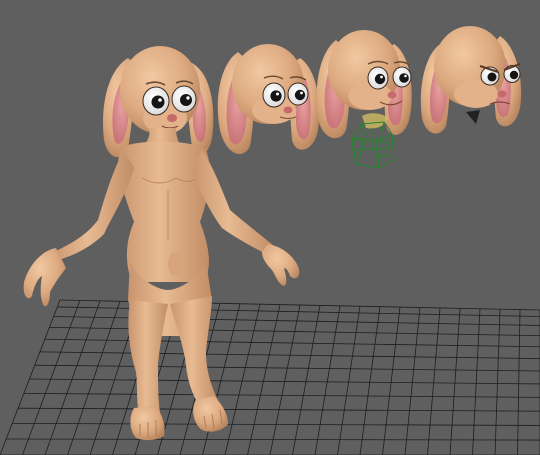 The width and height of the screenshot is (540, 455). What do you see at coordinates (172, 118) in the screenshot?
I see `nose` at bounding box center [172, 118].